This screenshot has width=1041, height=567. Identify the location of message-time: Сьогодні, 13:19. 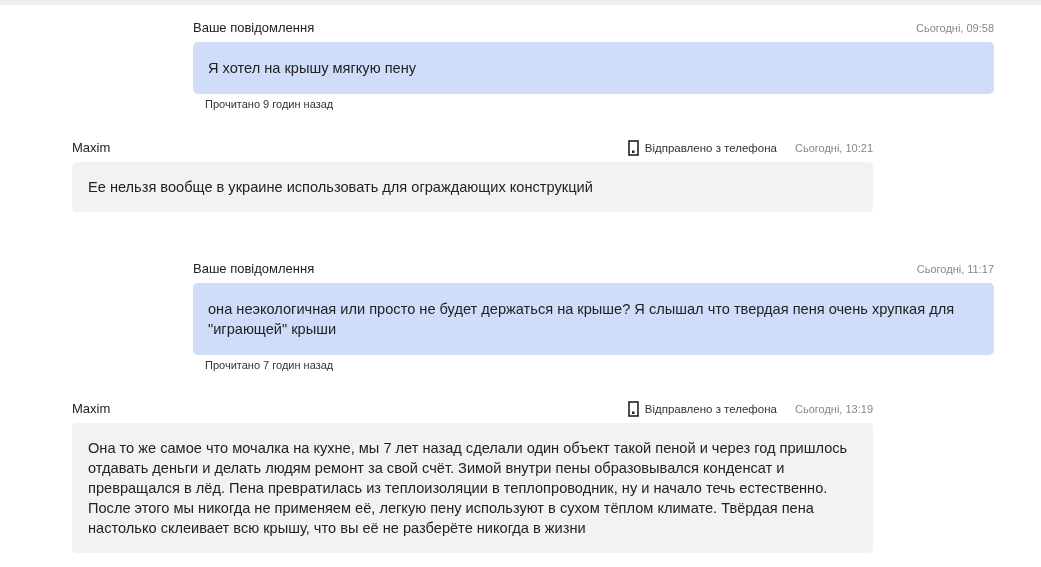
(834, 408).